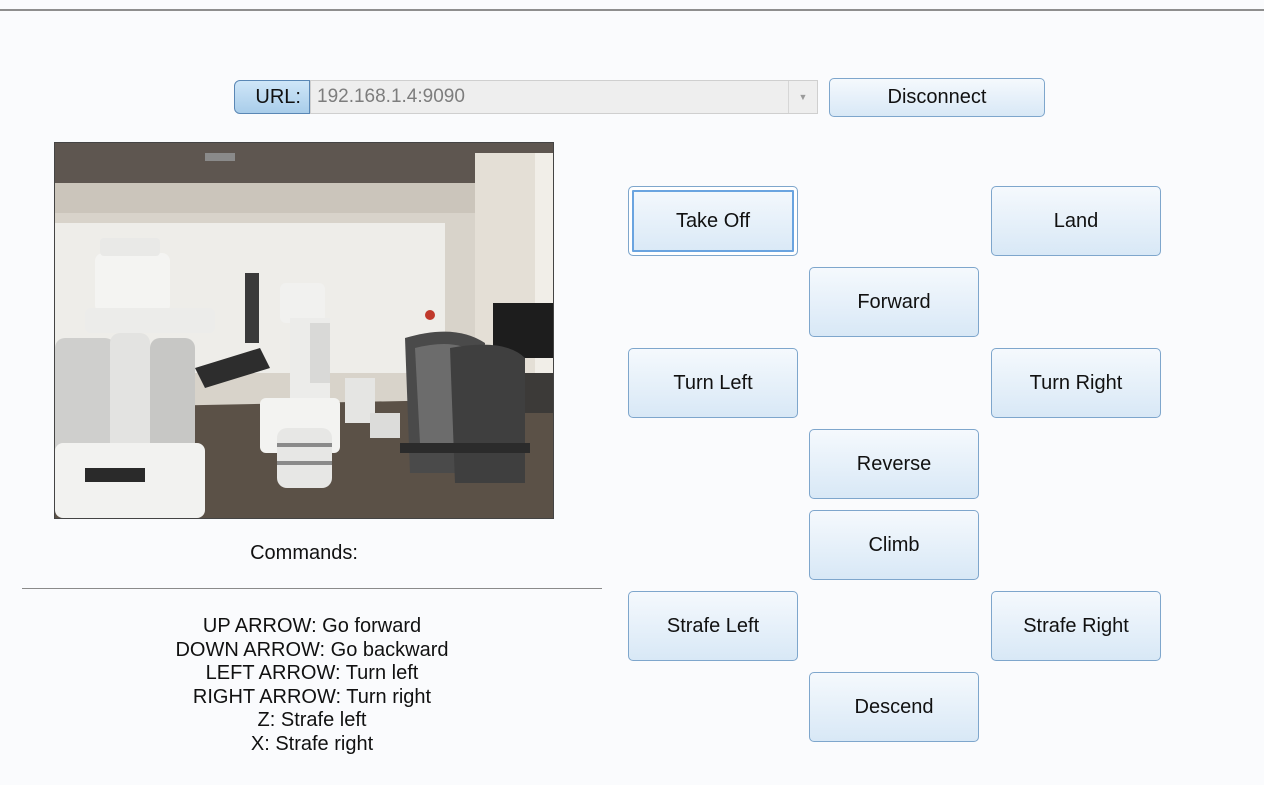  Describe the element at coordinates (1076, 626) in the screenshot. I see `strafe-right-button: Strafe Right` at that location.